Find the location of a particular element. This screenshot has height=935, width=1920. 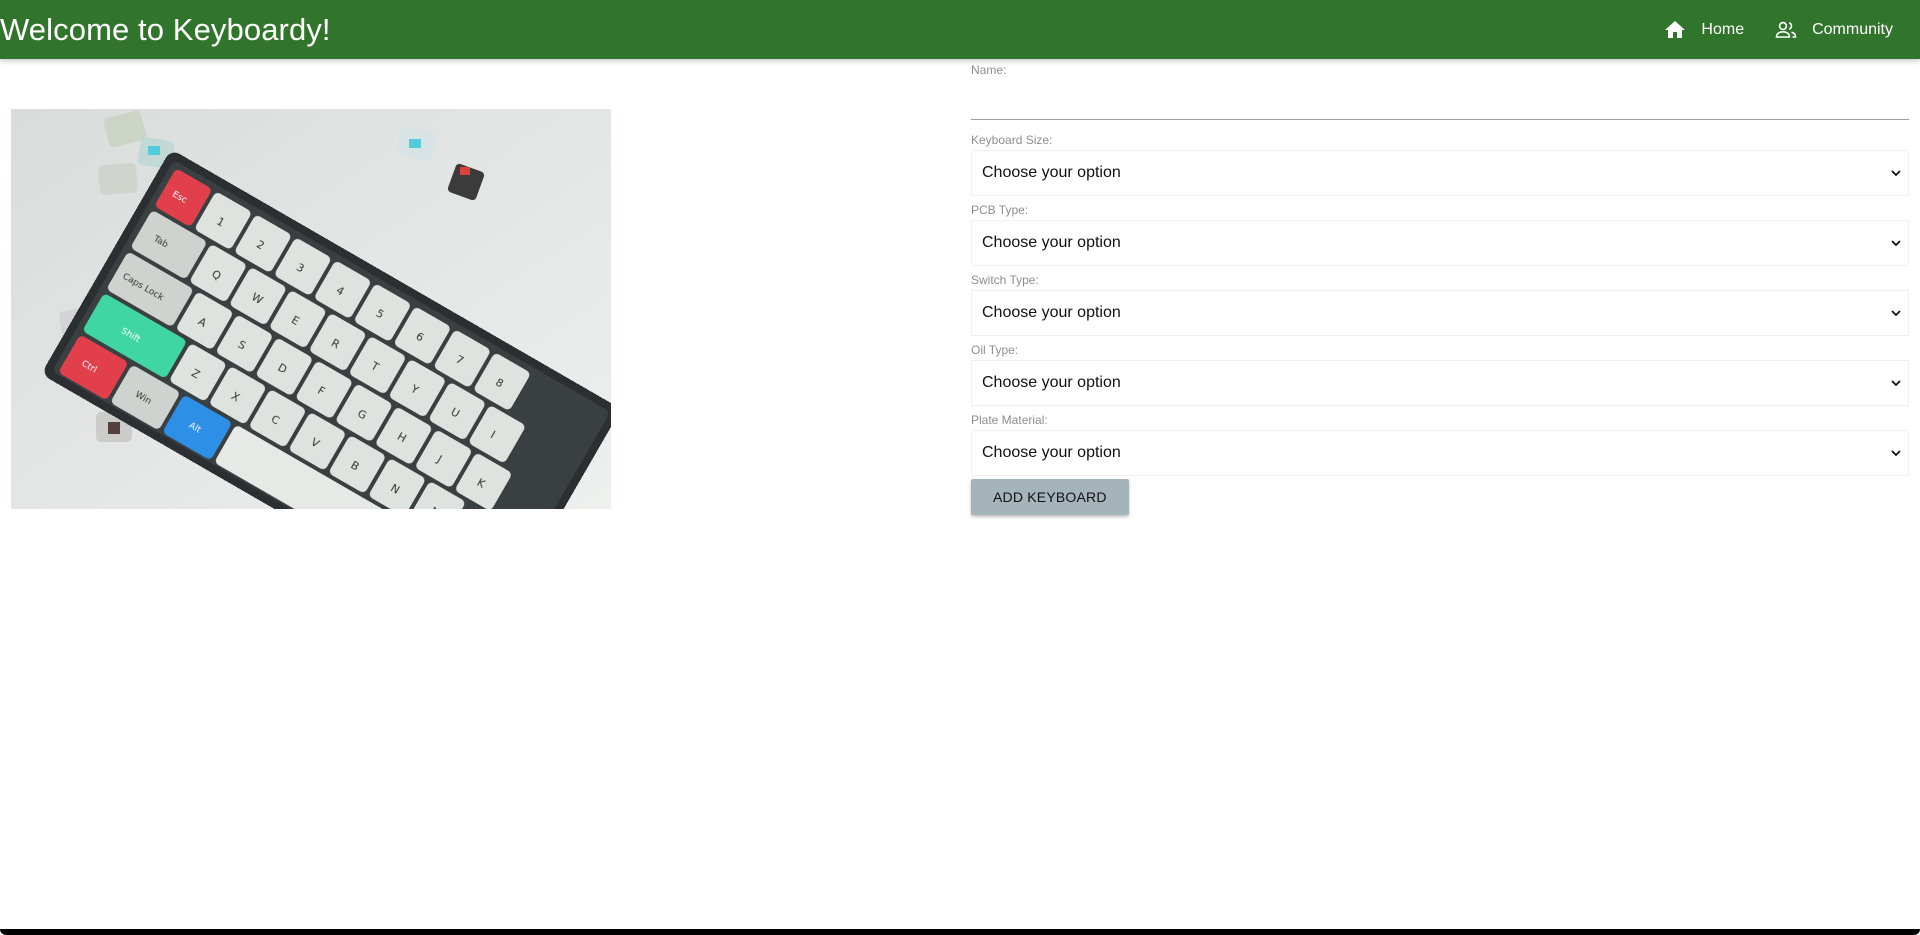

nav-home-link: Home is located at coordinates (1703, 29).